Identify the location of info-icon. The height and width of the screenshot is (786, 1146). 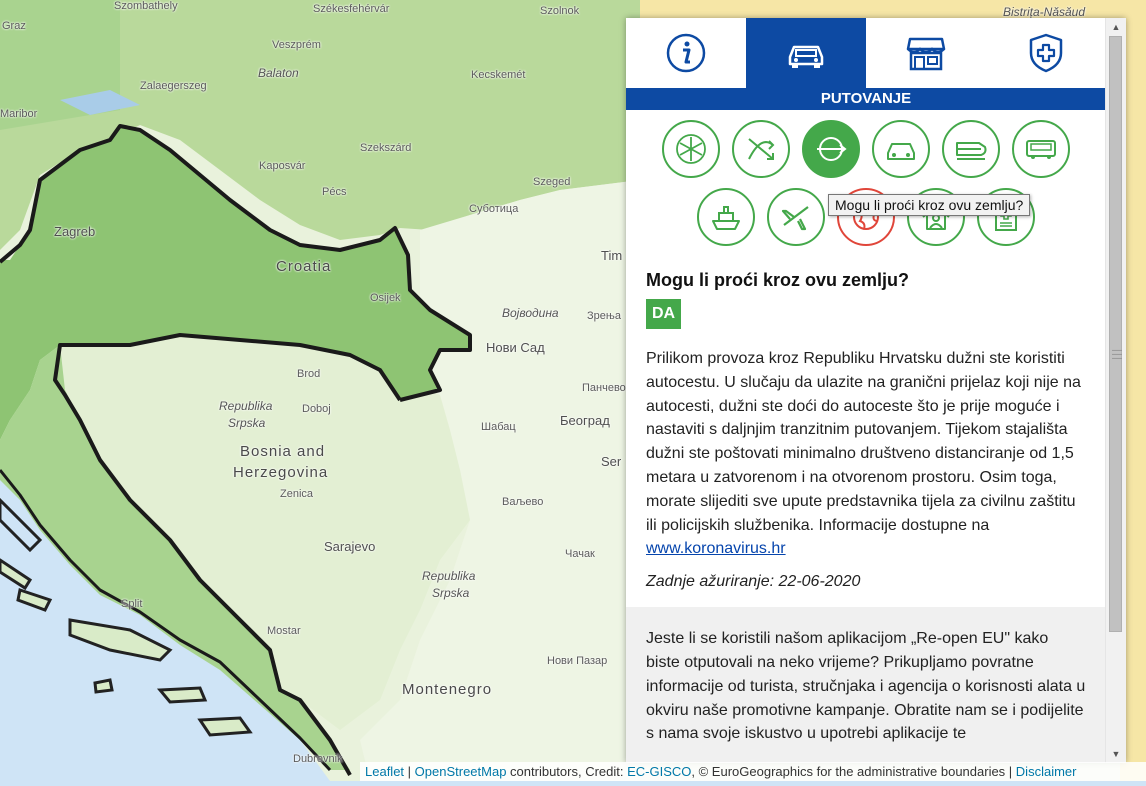
(686, 53).